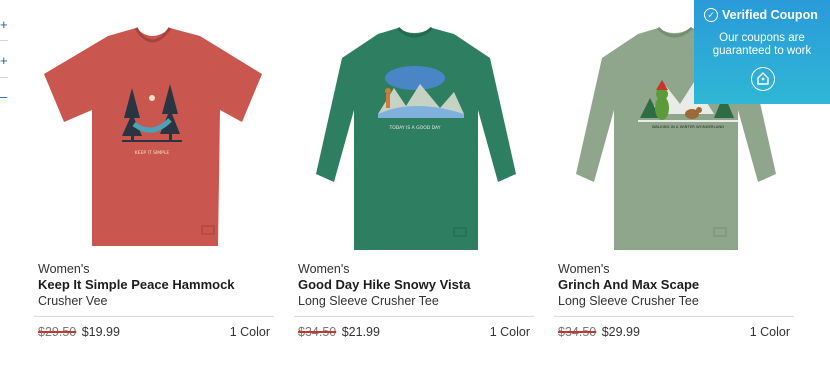 Image resolution: width=830 pixels, height=369 pixels. What do you see at coordinates (770, 15) in the screenshot?
I see `coupon-title-text: Verified Coupon` at bounding box center [770, 15].